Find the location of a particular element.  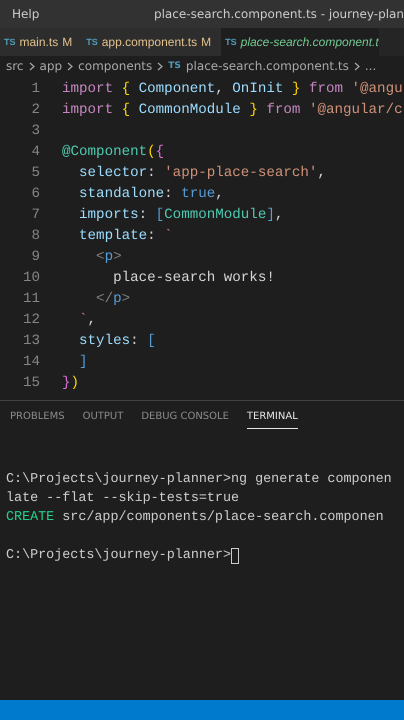

line-number: 13 is located at coordinates (31, 340).